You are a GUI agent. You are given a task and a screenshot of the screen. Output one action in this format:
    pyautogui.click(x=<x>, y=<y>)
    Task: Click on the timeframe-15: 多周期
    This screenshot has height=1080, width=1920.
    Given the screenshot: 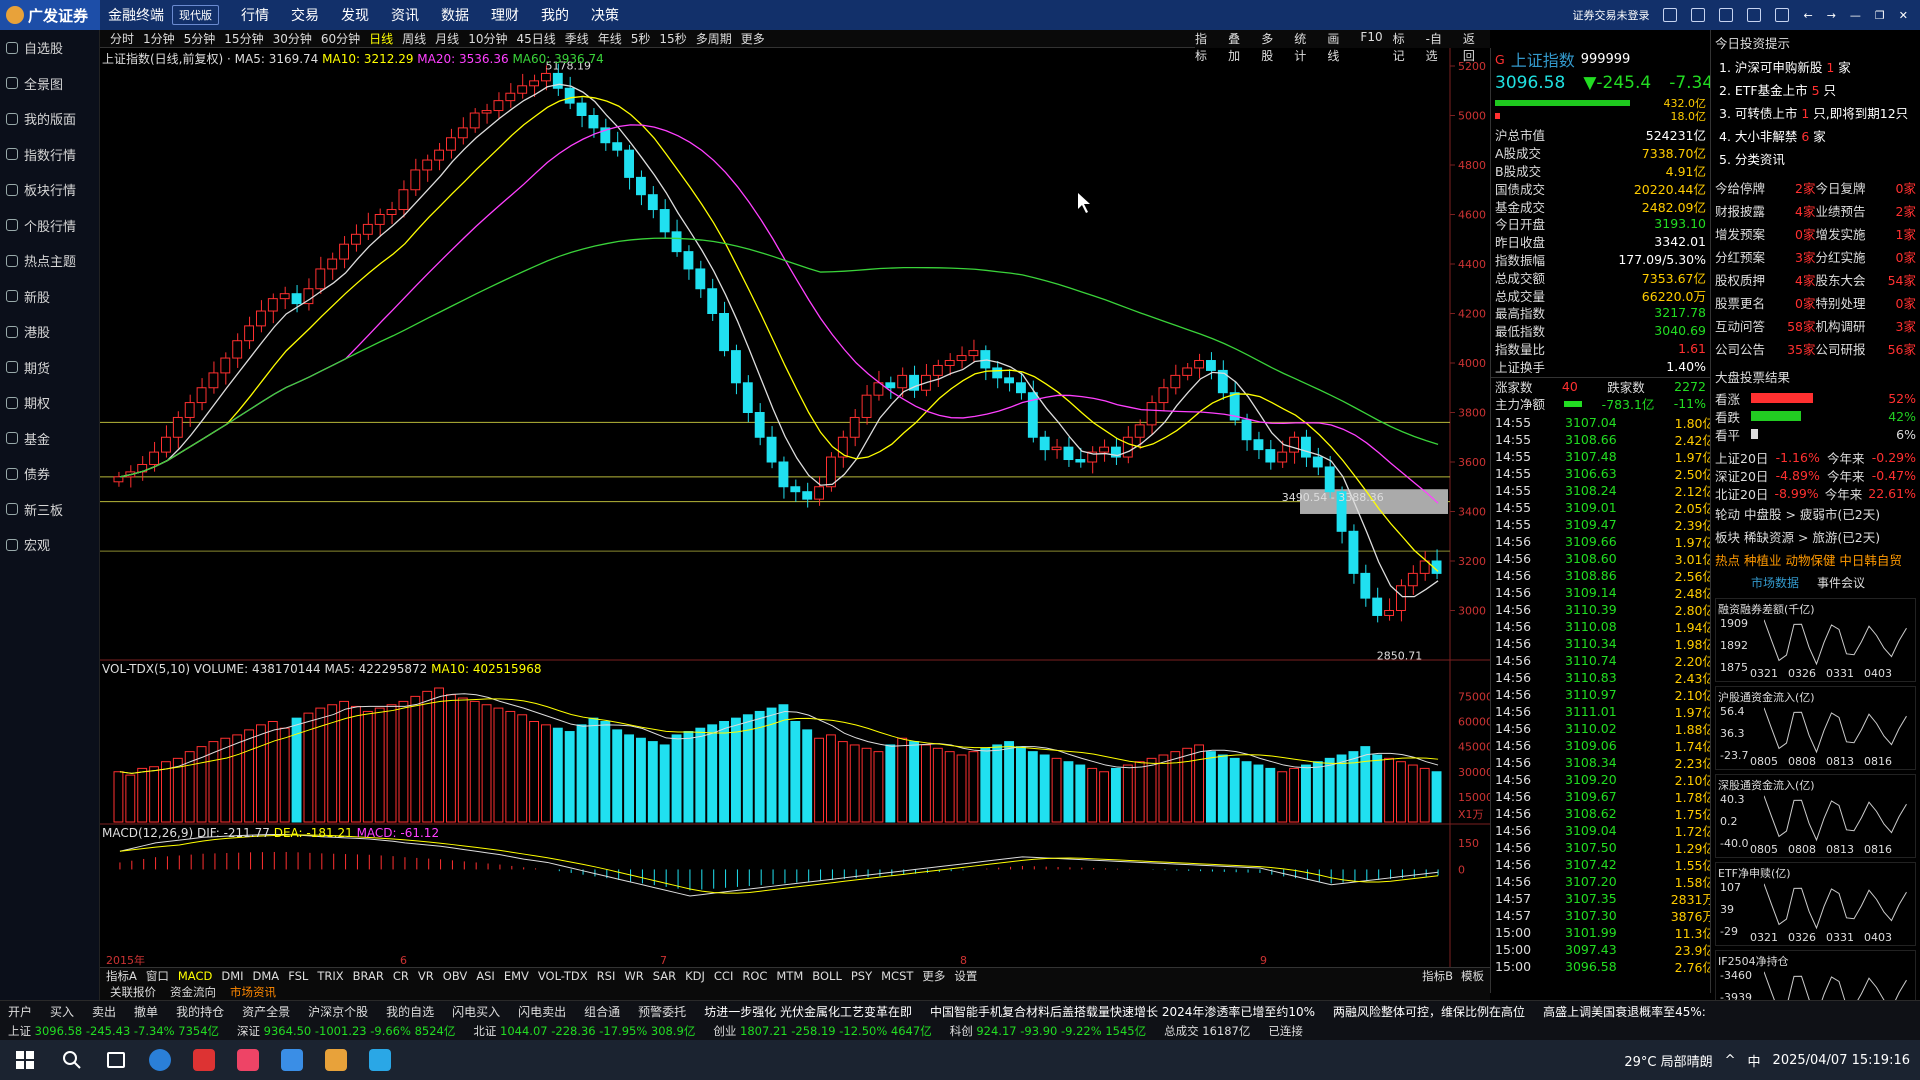 What is the action you would take?
    pyautogui.click(x=714, y=38)
    